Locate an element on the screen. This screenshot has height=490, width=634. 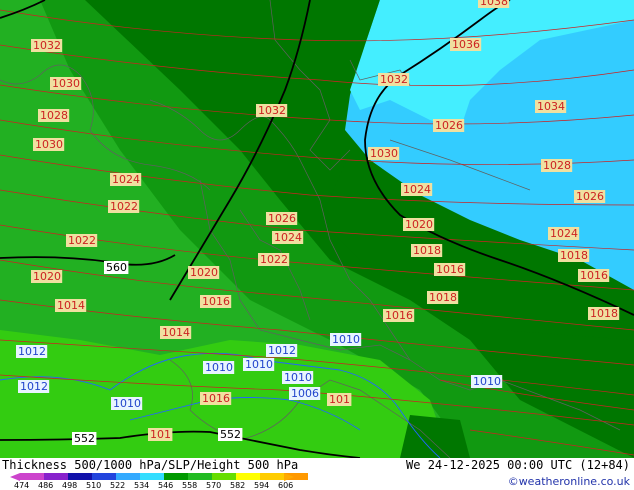
isobar-label: 1034 is located at coordinates (551, 106).